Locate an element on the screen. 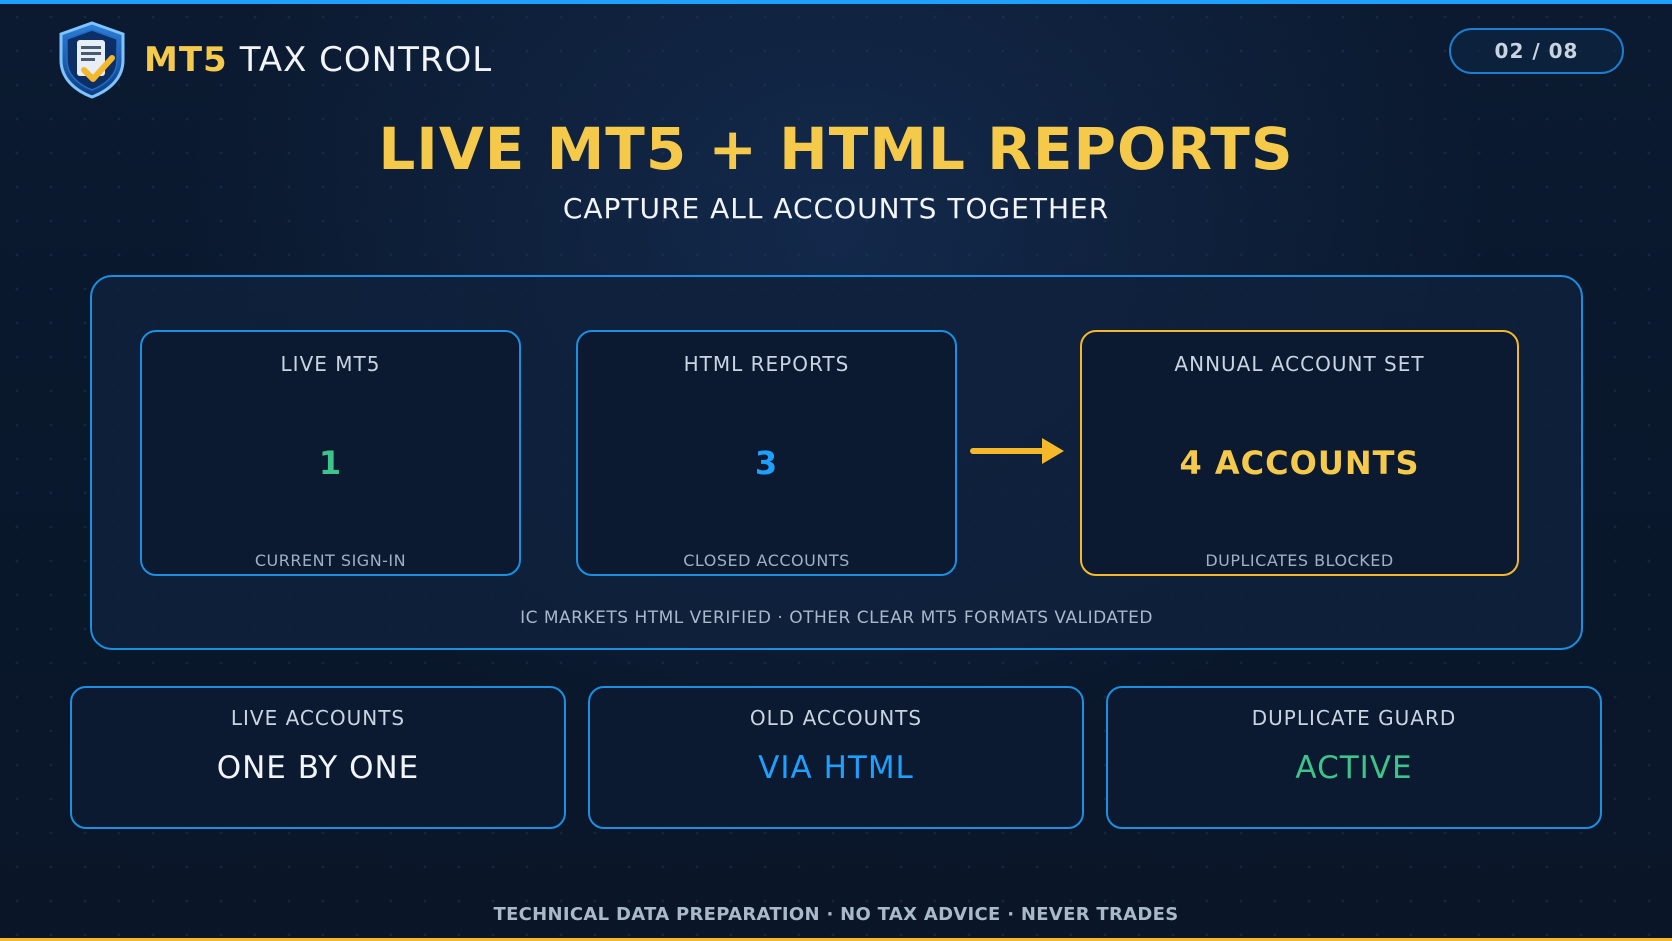 The image size is (1672, 941). info-label: LIVE ACCOUNTS is located at coordinates (318, 718).